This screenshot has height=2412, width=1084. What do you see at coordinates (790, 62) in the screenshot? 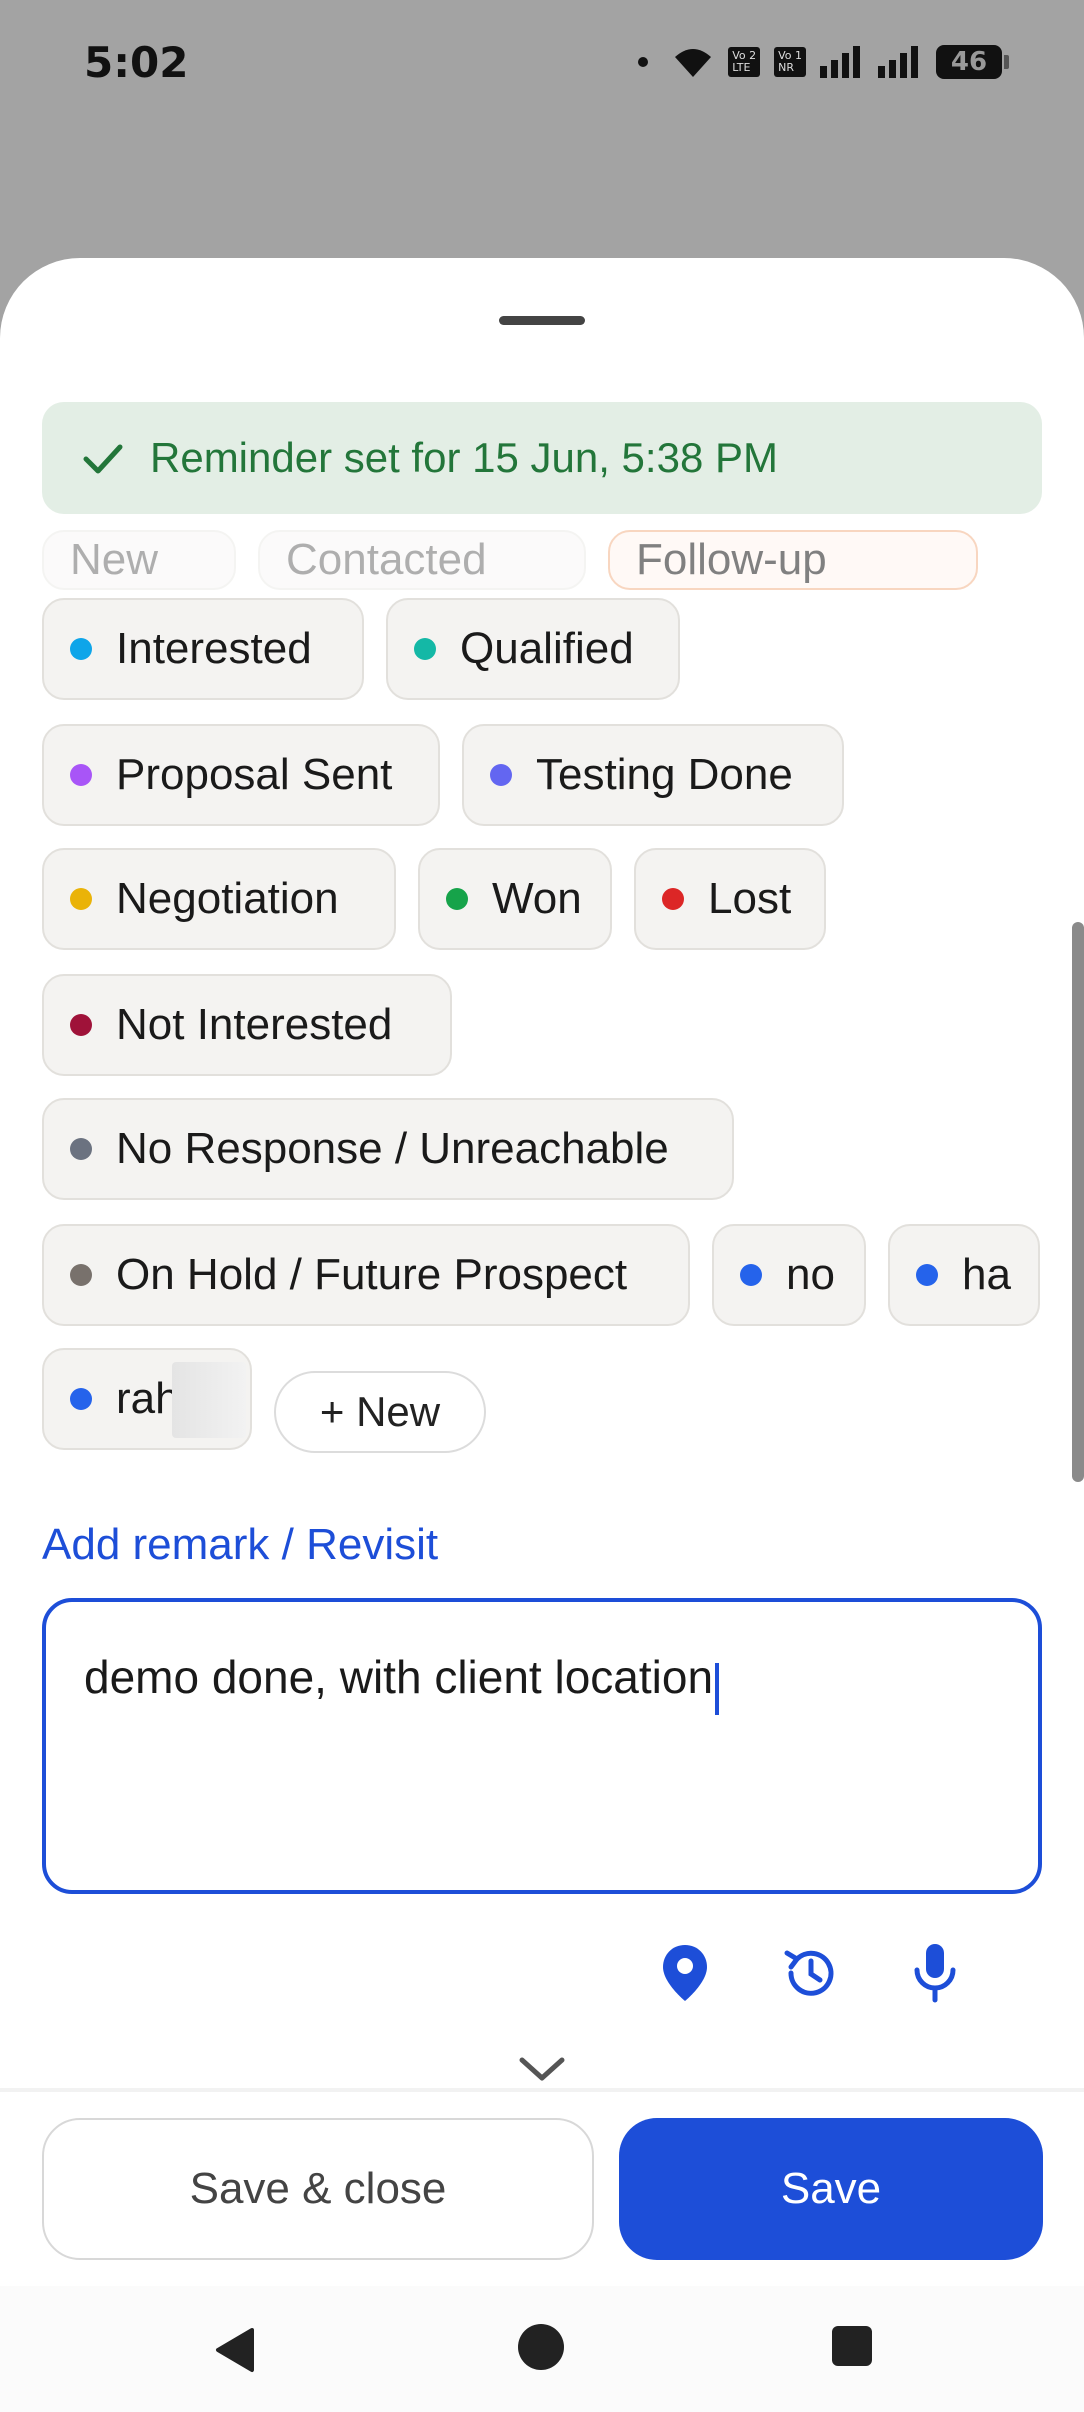
I see `sim2-badge: Vo 1 NR` at bounding box center [790, 62].